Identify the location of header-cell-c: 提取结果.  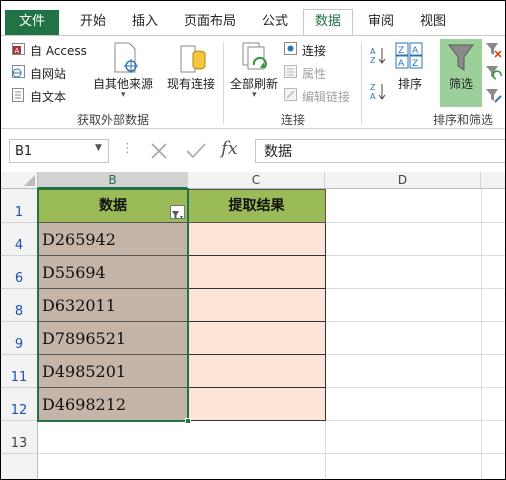
(256, 206).